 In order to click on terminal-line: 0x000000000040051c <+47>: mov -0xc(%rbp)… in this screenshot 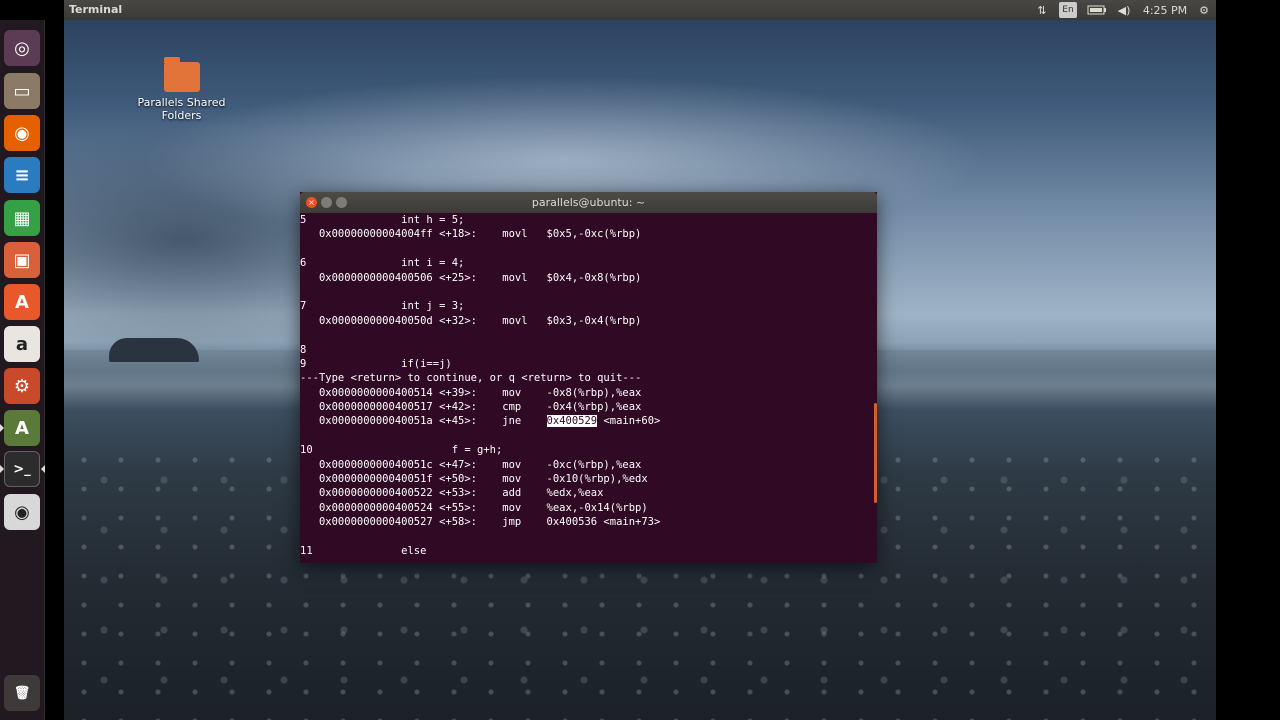, I will do `click(588, 465)`.